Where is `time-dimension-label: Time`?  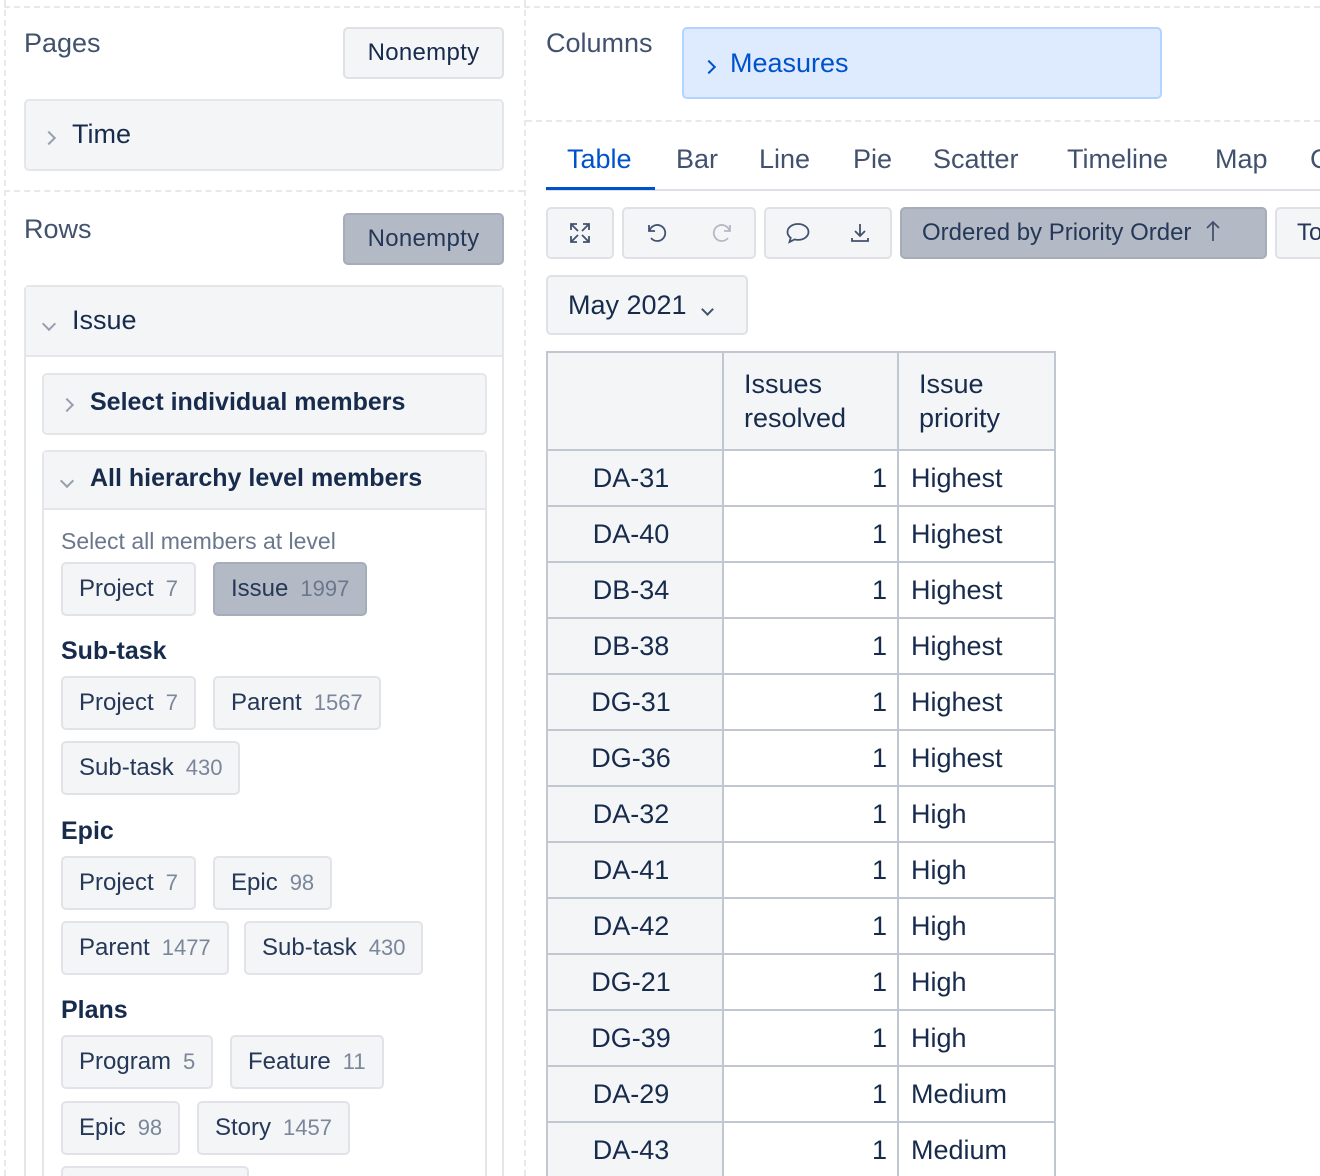 time-dimension-label: Time is located at coordinates (101, 134).